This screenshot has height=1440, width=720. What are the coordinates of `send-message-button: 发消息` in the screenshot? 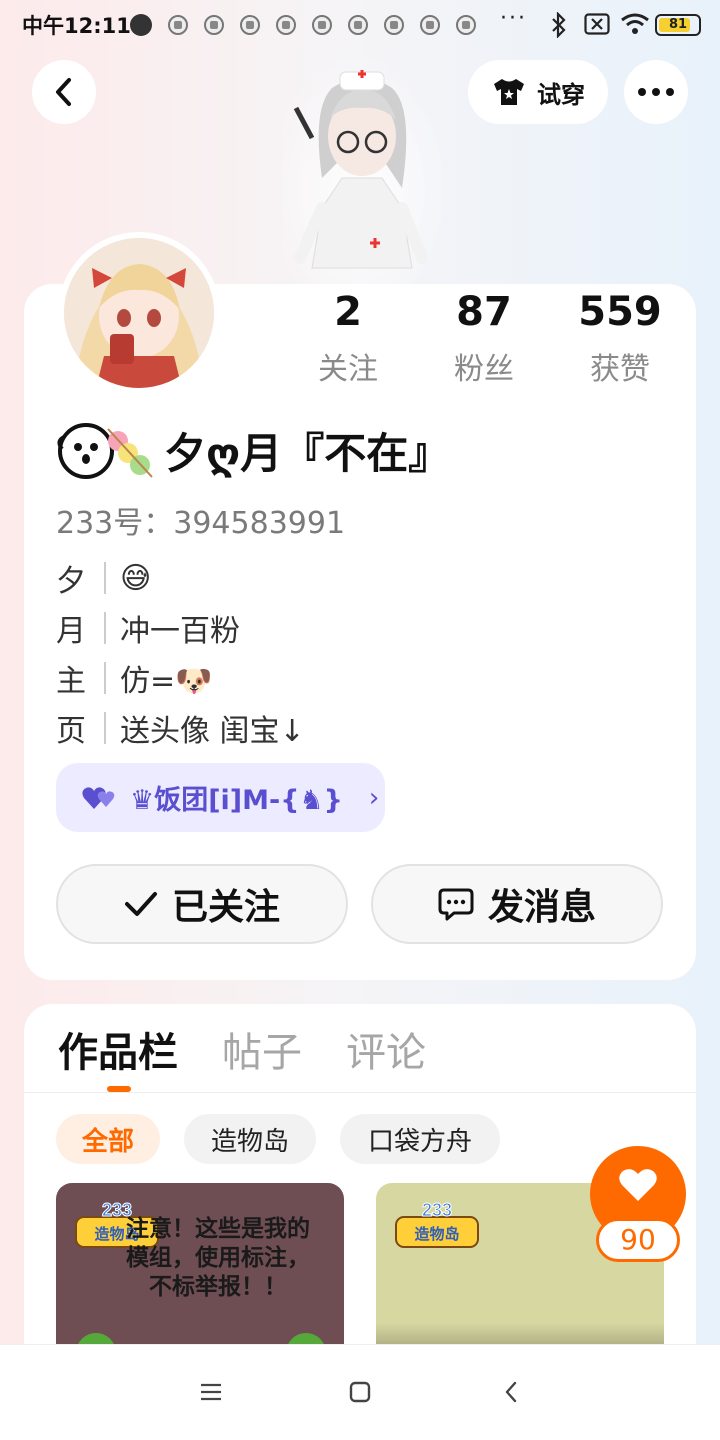 It's located at (517, 904).